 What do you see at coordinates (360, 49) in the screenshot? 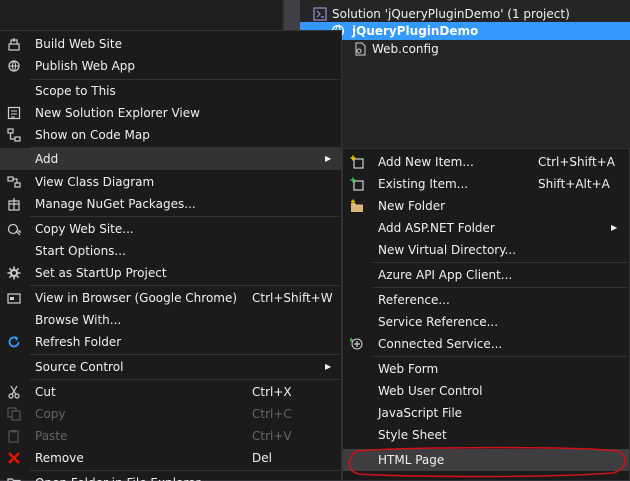
I see `config-file-icon` at bounding box center [360, 49].